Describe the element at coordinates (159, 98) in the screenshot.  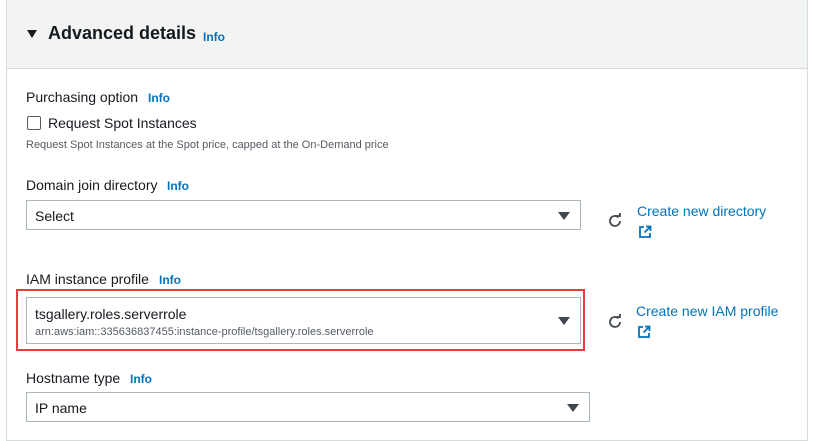
I see `purchasing-option-info-link: Info` at that location.